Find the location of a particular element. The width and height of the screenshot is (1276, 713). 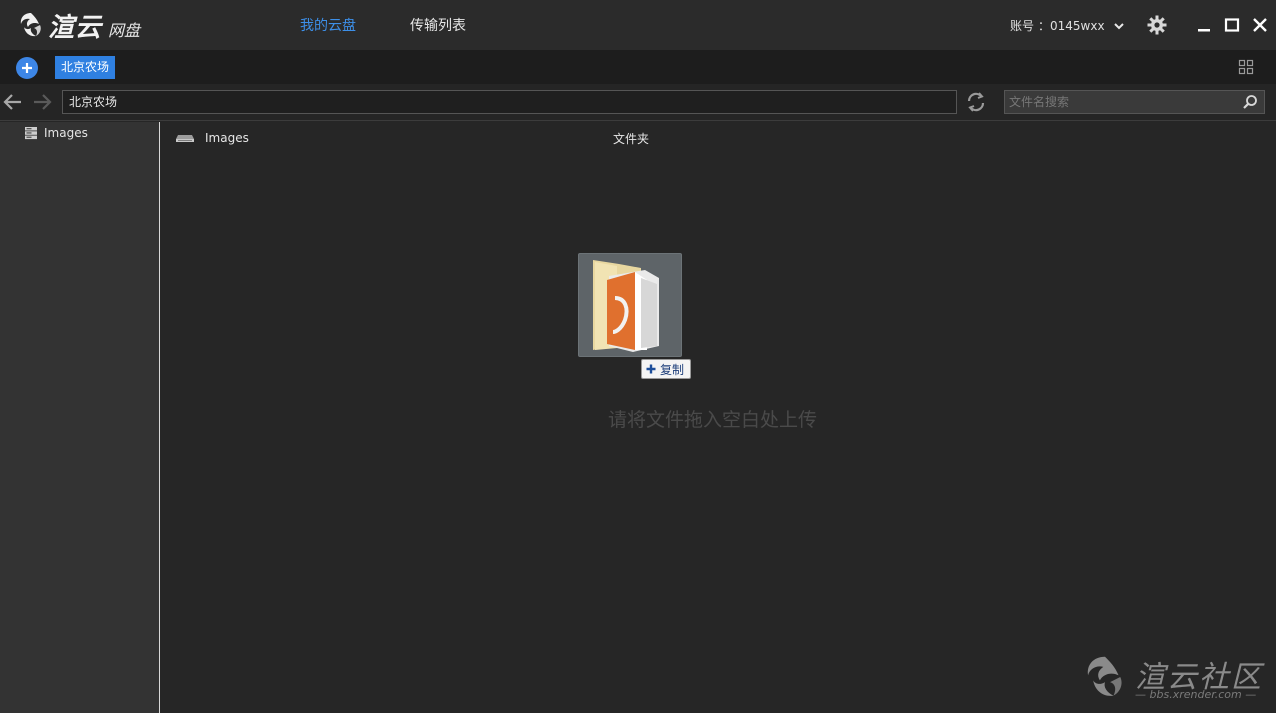

arrow-left-icon is located at coordinates (12, 102).